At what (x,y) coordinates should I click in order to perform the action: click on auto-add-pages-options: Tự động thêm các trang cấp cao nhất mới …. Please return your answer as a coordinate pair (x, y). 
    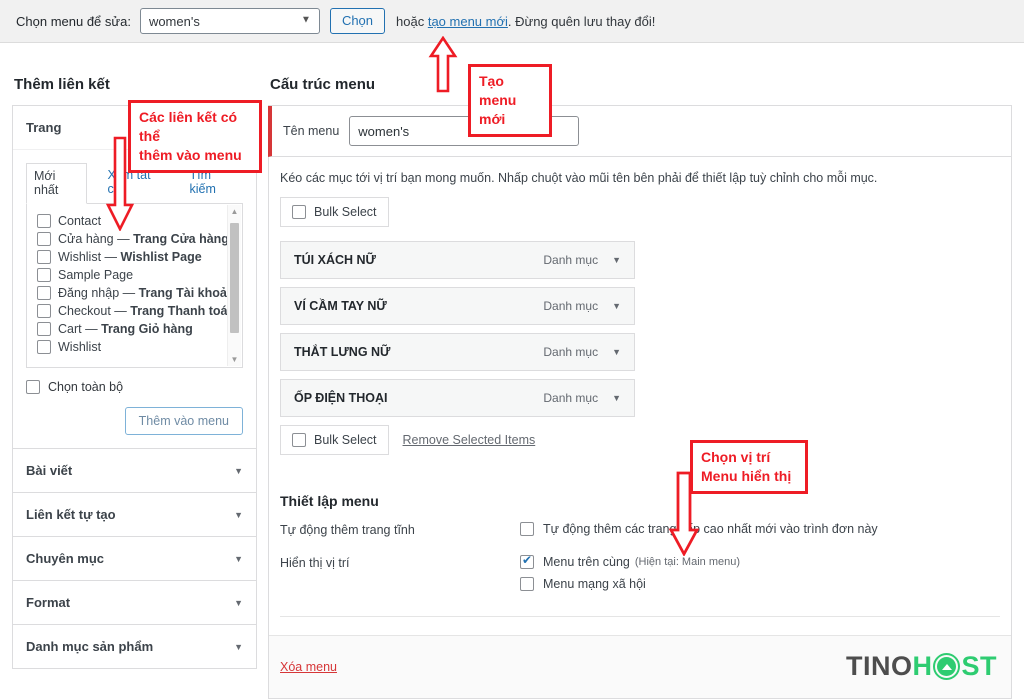
    Looking at the image, I should click on (760, 533).